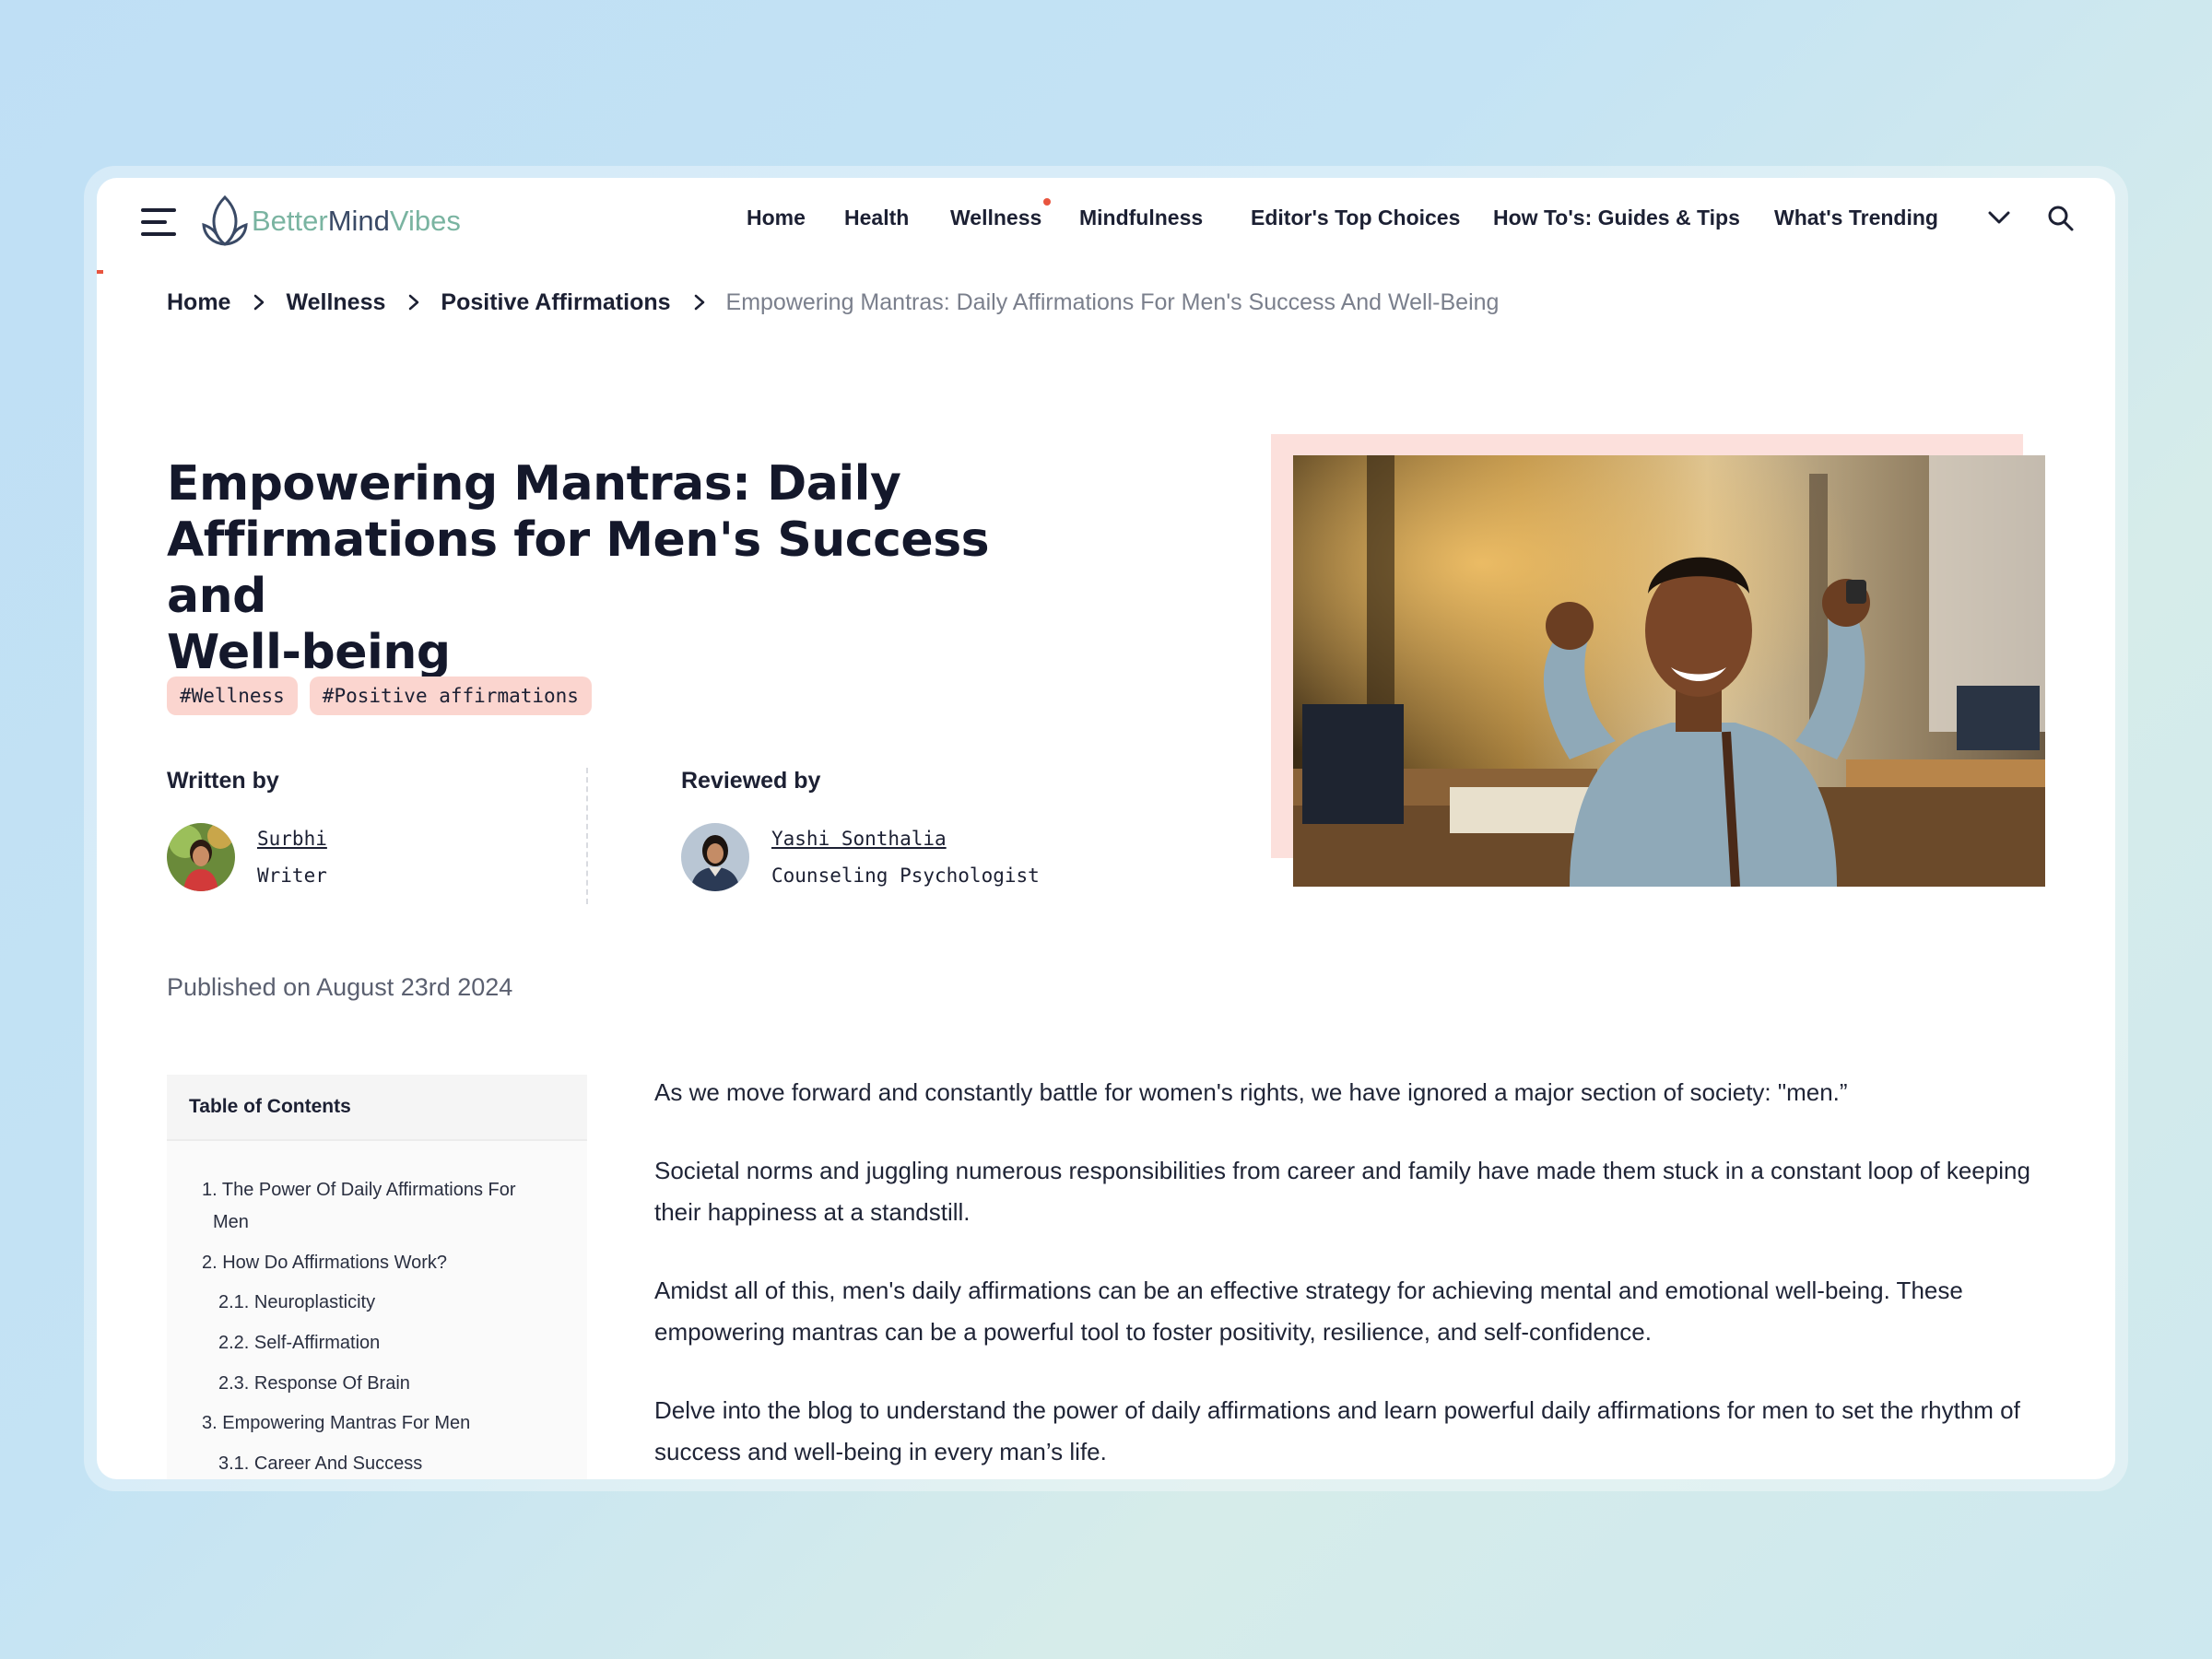 The height and width of the screenshot is (1659, 2212). What do you see at coordinates (336, 1423) in the screenshot?
I see `toc-item: 3. Empowering Mantras For Men` at bounding box center [336, 1423].